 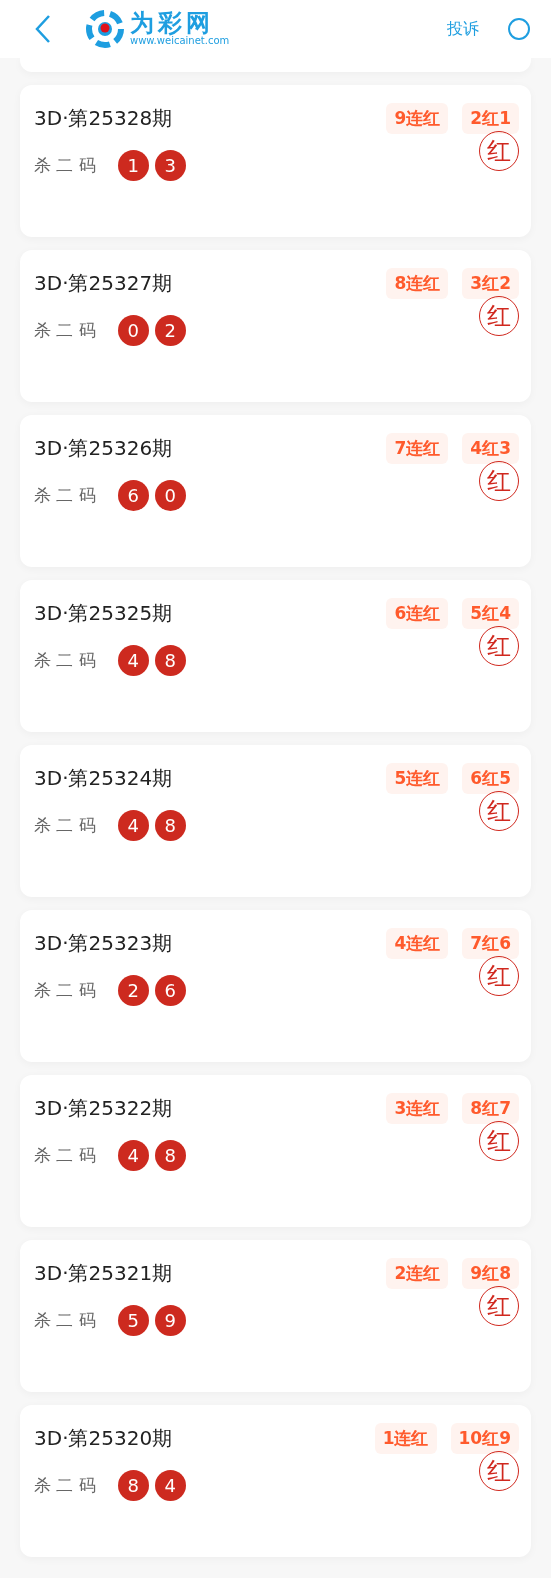 I want to click on streak-tag: 1连红, so click(x=405, y=1438).